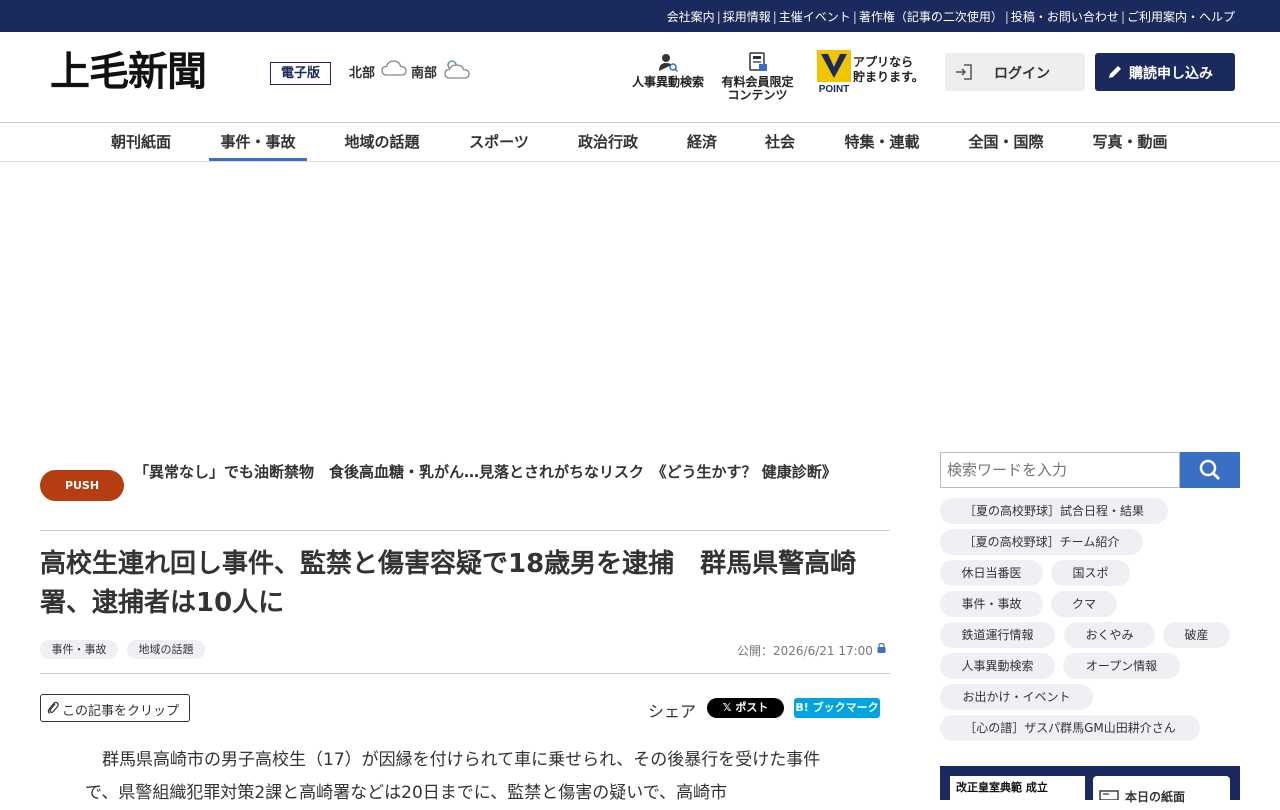  Describe the element at coordinates (382, 142) in the screenshot. I see `nav-local-topics: 地域の話題` at that location.